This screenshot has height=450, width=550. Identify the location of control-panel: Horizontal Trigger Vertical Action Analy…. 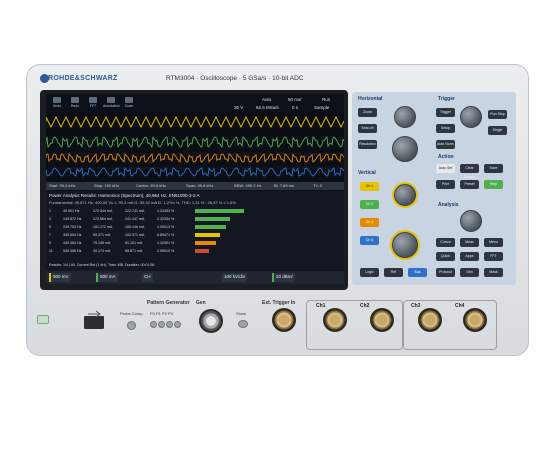
(434, 188).